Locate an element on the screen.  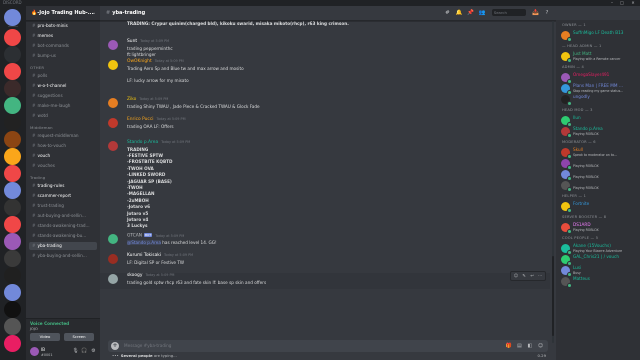
help-icon: ? is located at coordinates (547, 13).